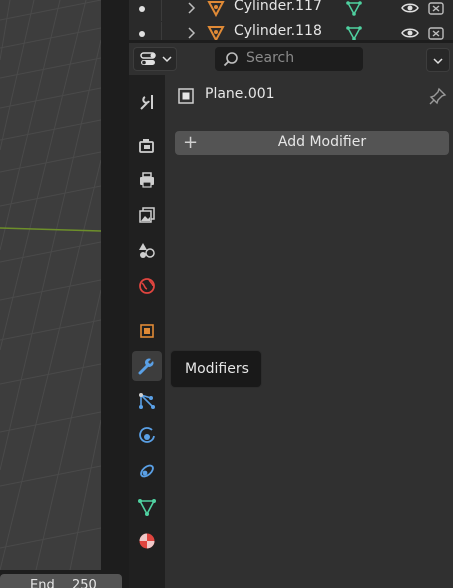 Image resolution: width=453 pixels, height=588 pixels. I want to click on tab-data, so click(147, 507).